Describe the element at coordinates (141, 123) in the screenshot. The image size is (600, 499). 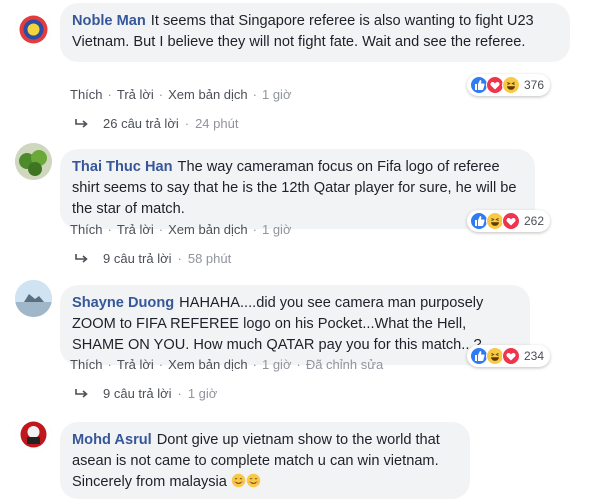
I see `replies-count: 26 câu trả lời` at that location.